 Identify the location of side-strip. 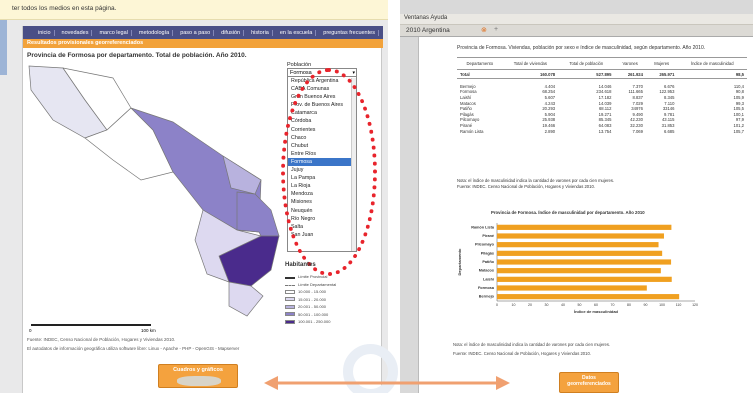
(3, 47).